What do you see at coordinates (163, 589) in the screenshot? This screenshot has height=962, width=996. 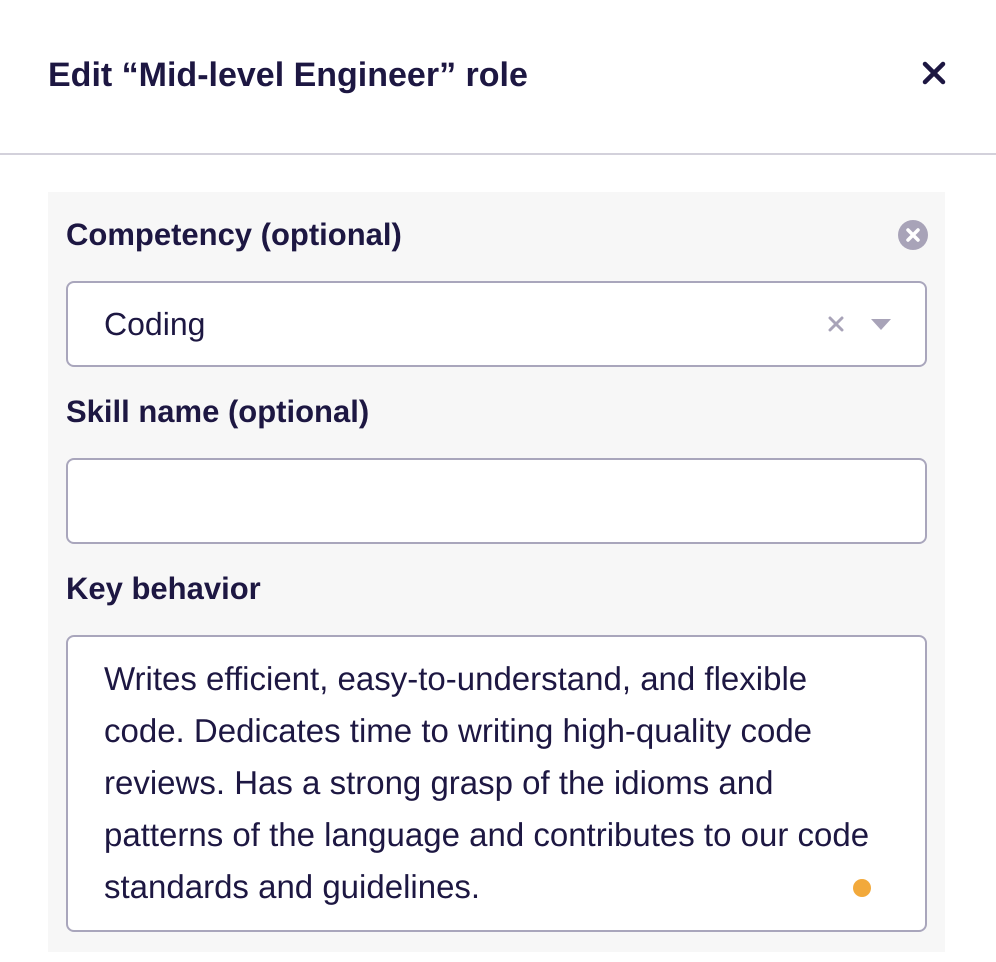 I see `field-label: Key behavior` at bounding box center [163, 589].